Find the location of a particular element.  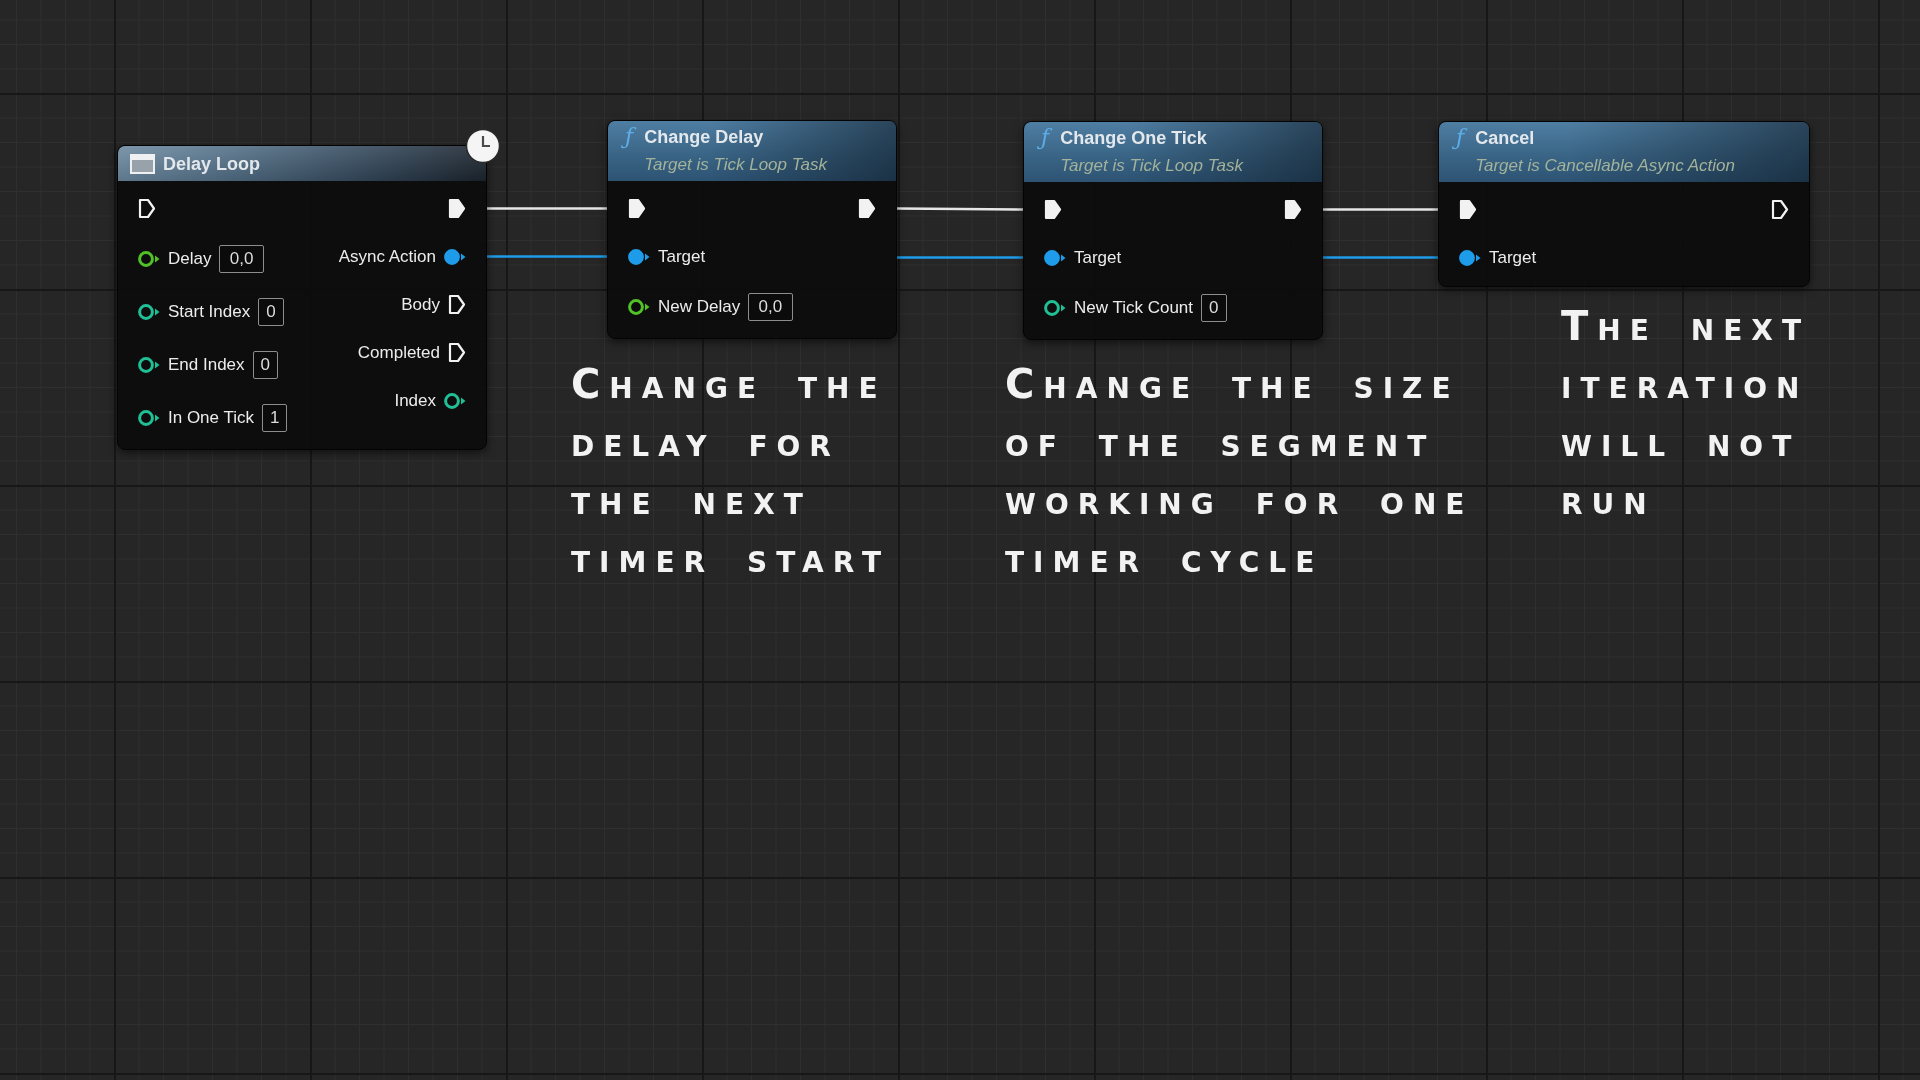

node-title: Cancel is located at coordinates (1505, 138).